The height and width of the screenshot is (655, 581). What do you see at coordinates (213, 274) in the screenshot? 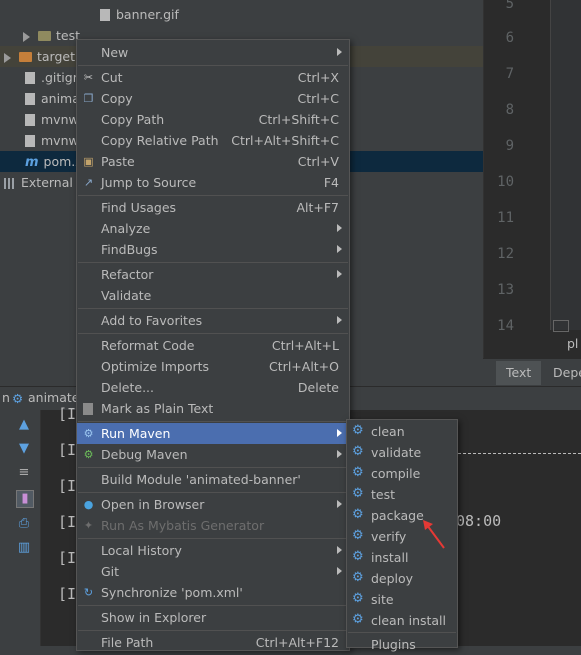
I see `menu-item-refactor: Refactor` at bounding box center [213, 274].